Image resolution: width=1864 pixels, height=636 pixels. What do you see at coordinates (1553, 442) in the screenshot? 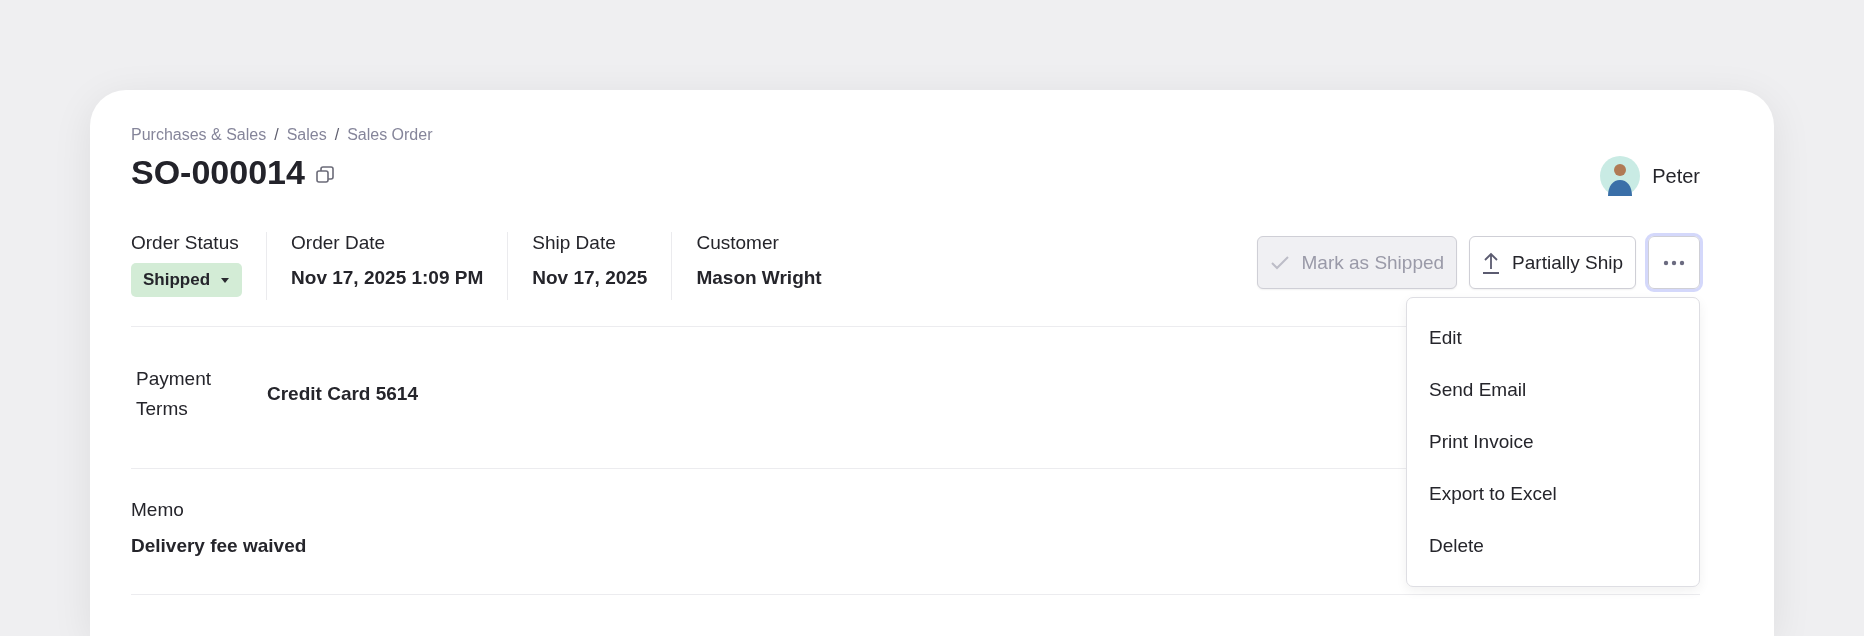
I see `menu-item: Print Invoice` at bounding box center [1553, 442].